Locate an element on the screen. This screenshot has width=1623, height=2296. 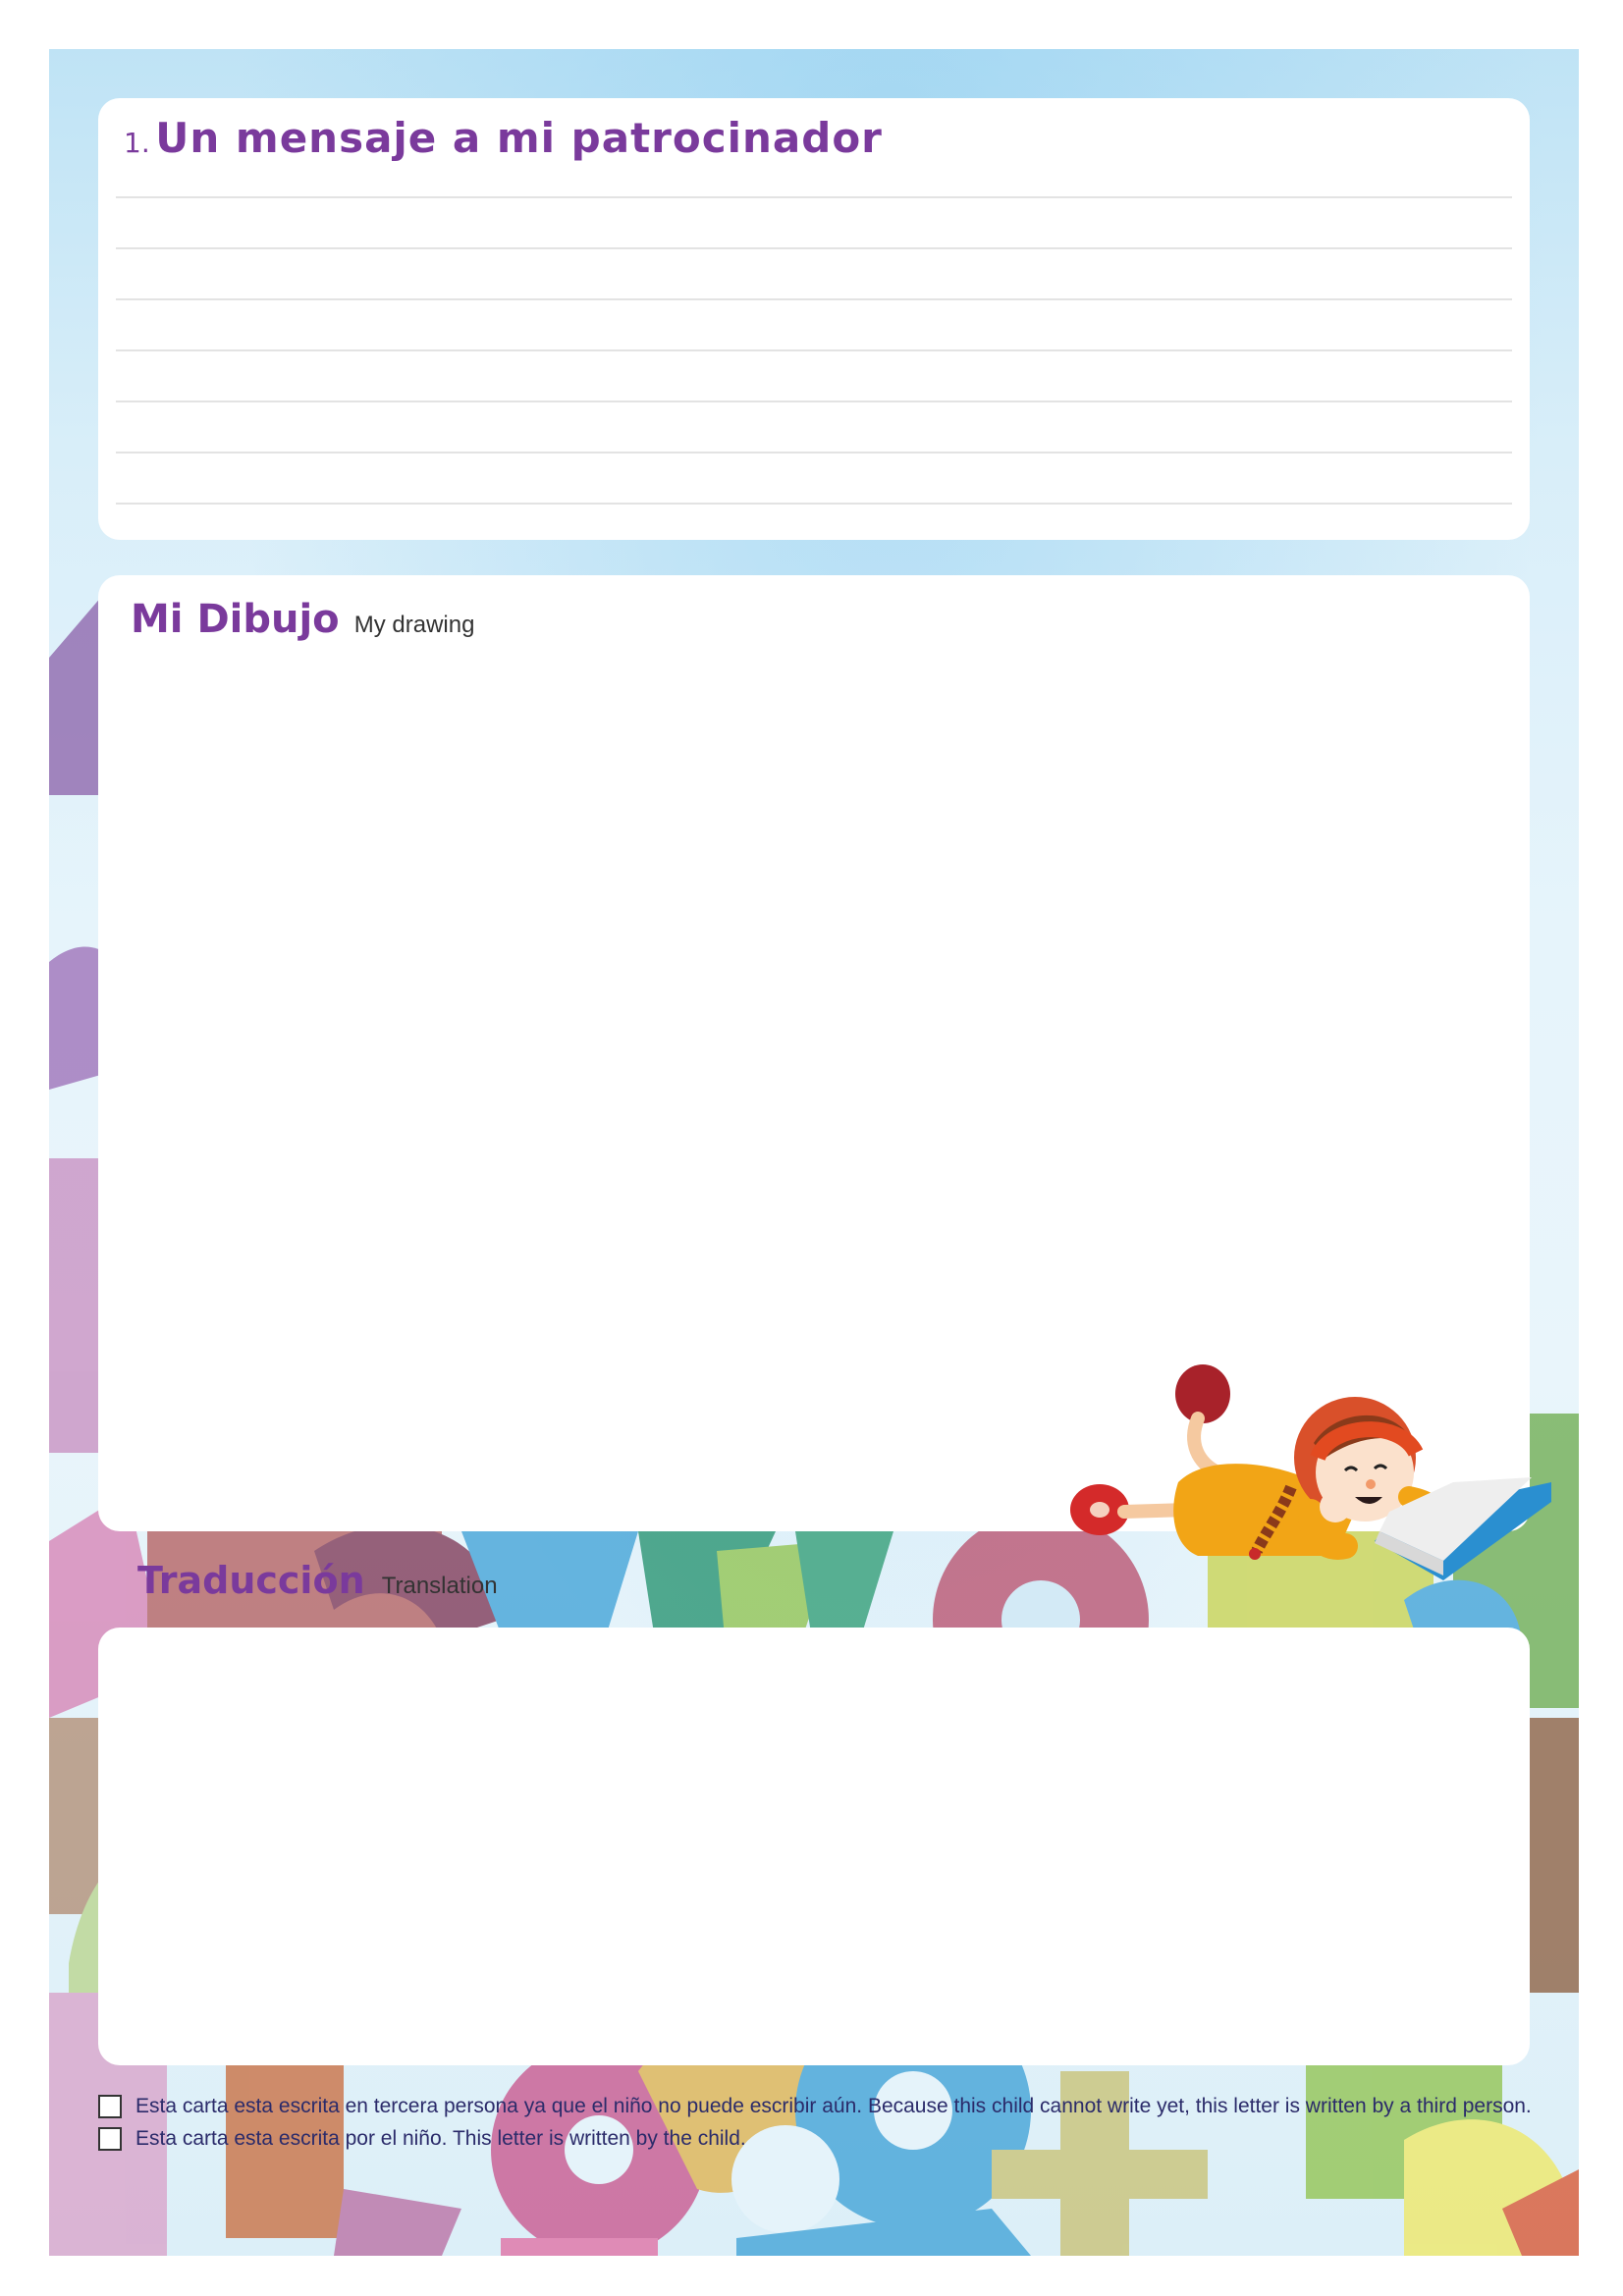
third-person-checkbox is located at coordinates (110, 2106).